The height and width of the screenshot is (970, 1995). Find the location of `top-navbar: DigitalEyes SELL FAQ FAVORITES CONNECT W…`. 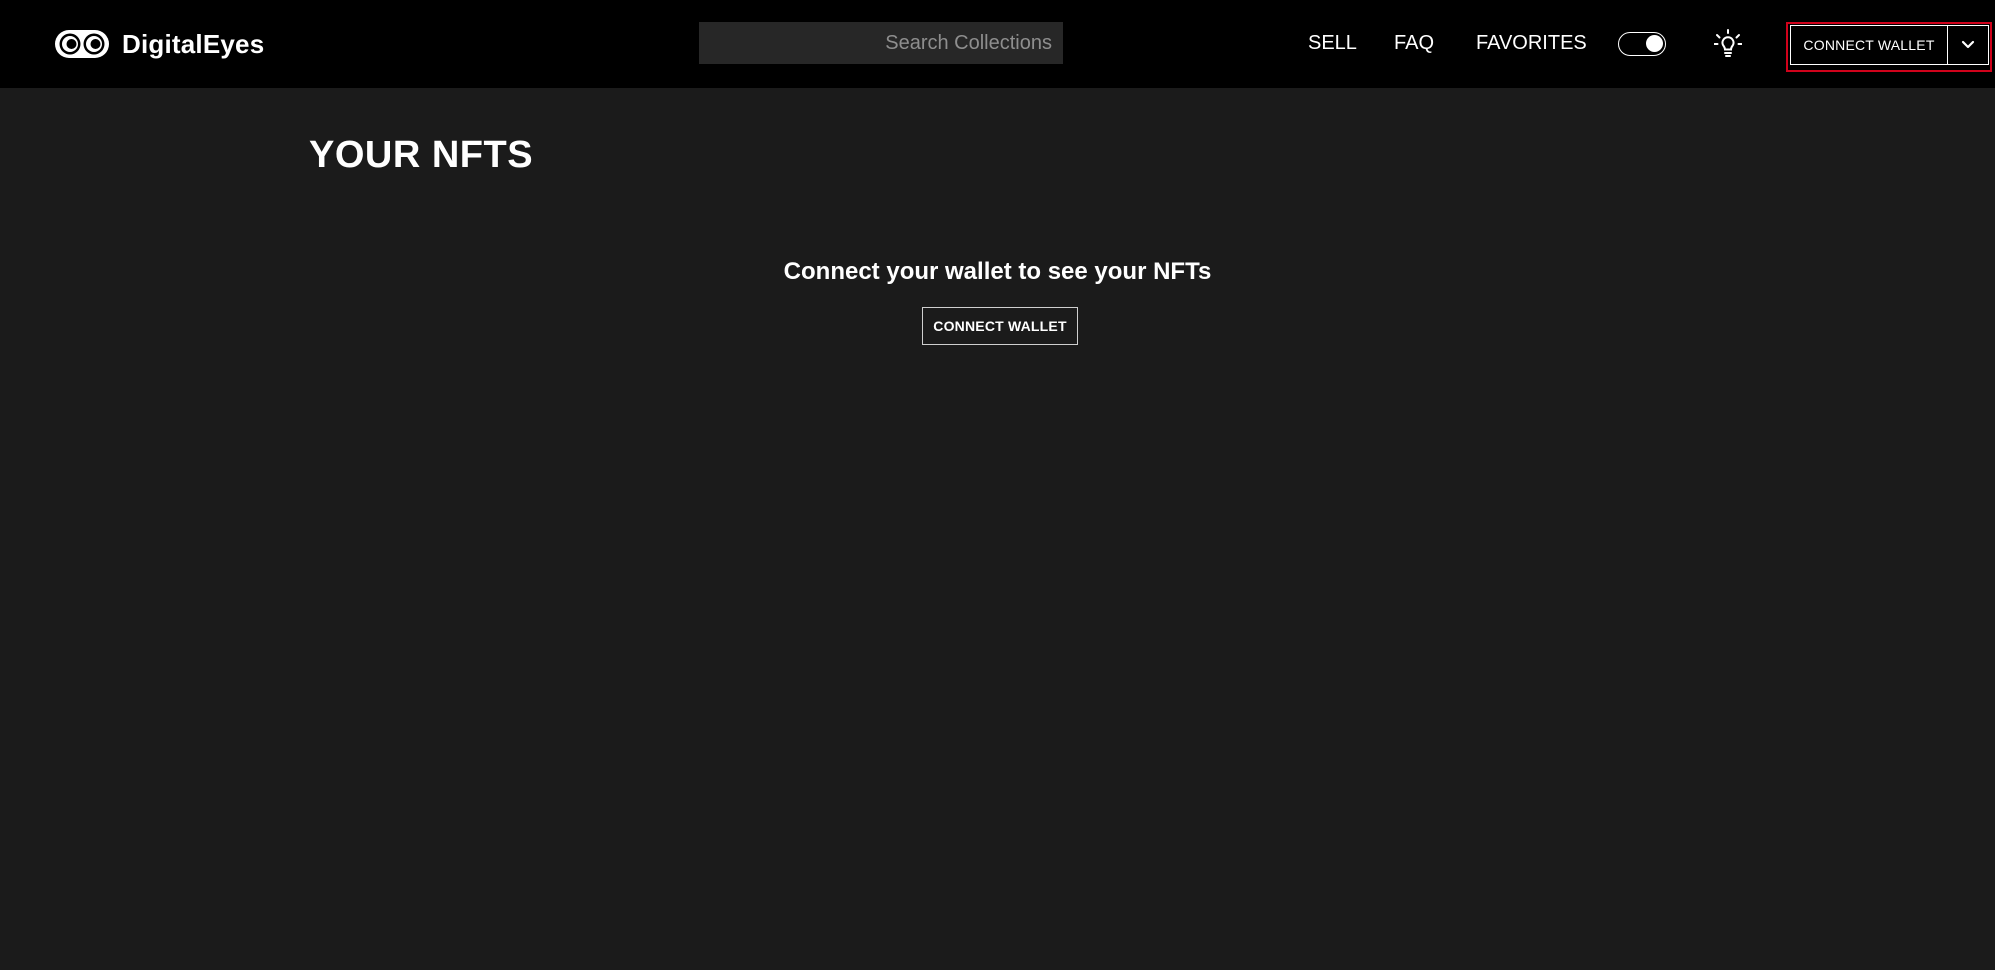

top-navbar: DigitalEyes SELL FAQ FAVORITES CONNECT W… is located at coordinates (997, 44).